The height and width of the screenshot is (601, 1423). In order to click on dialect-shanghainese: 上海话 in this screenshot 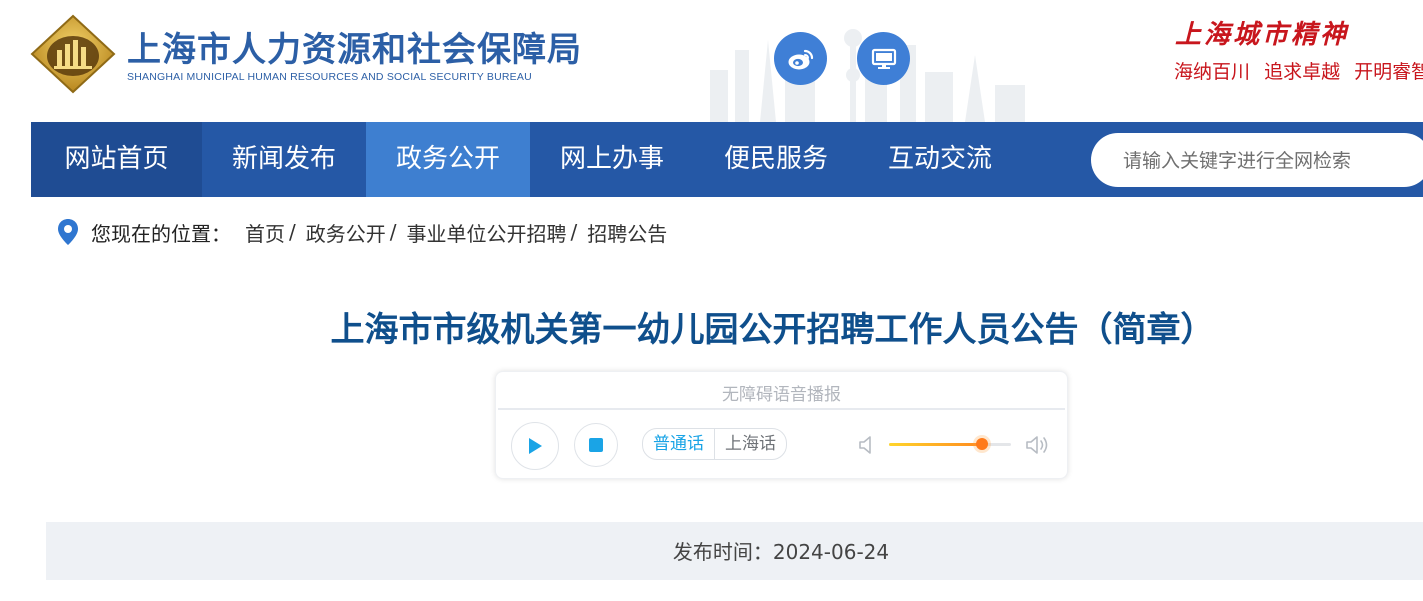, I will do `click(750, 444)`.